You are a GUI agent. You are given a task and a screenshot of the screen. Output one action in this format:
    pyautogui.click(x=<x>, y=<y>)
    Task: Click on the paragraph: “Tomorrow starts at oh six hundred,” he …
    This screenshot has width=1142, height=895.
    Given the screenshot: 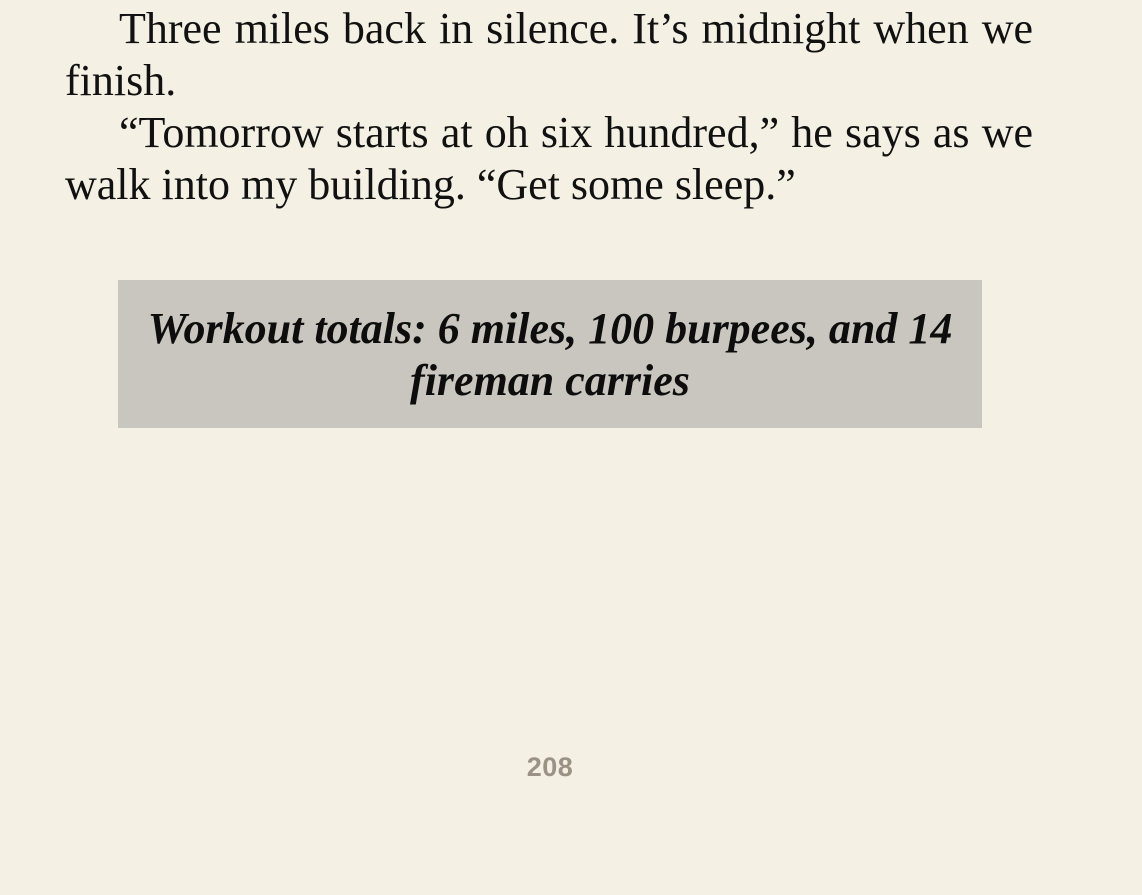 What is the action you would take?
    pyautogui.click(x=549, y=158)
    